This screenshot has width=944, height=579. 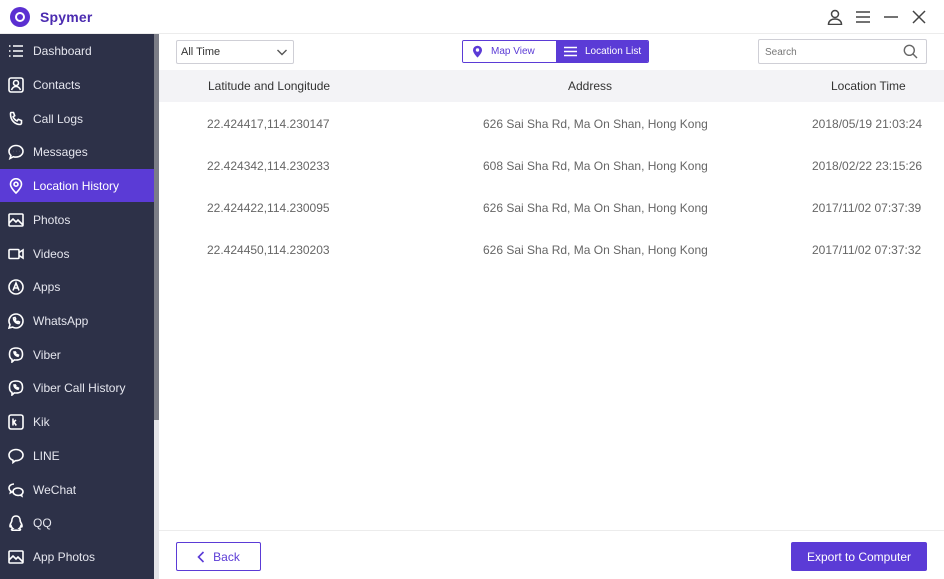 What do you see at coordinates (64, 556) in the screenshot?
I see `sidebar-item-label: App Photos` at bounding box center [64, 556].